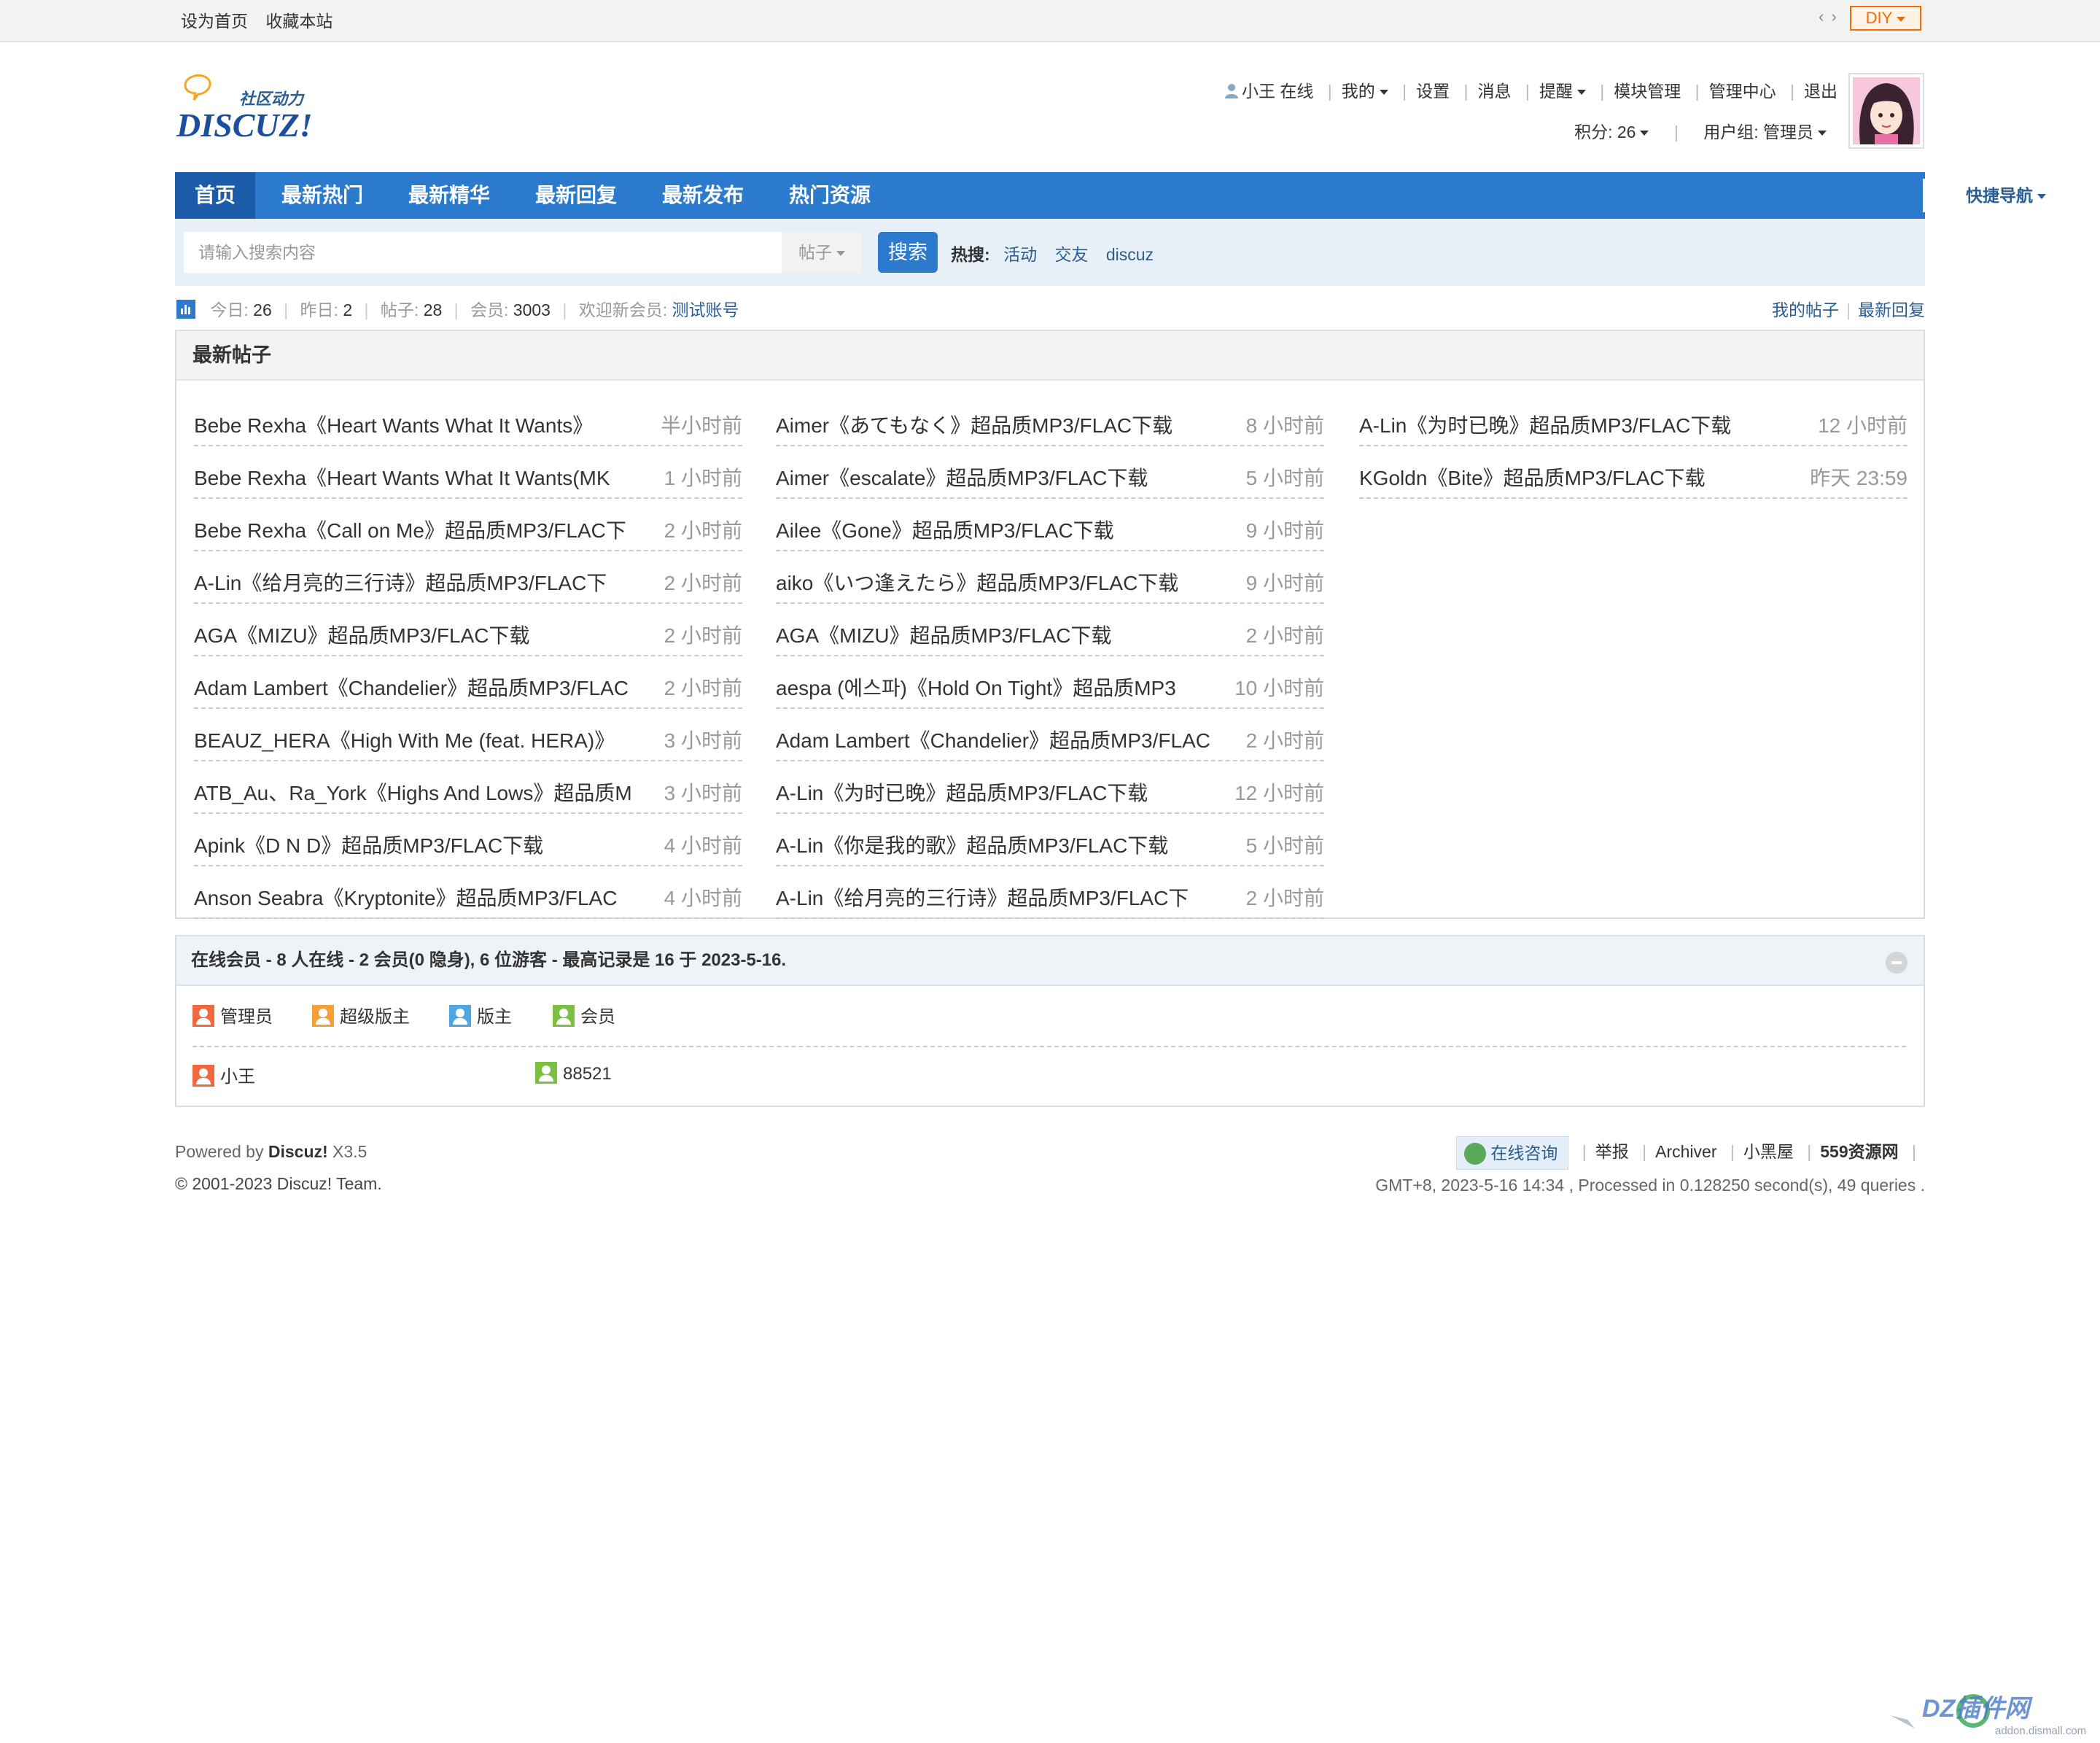  Describe the element at coordinates (480, 1015) in the screenshot. I see `legend-moderator: 版主` at that location.